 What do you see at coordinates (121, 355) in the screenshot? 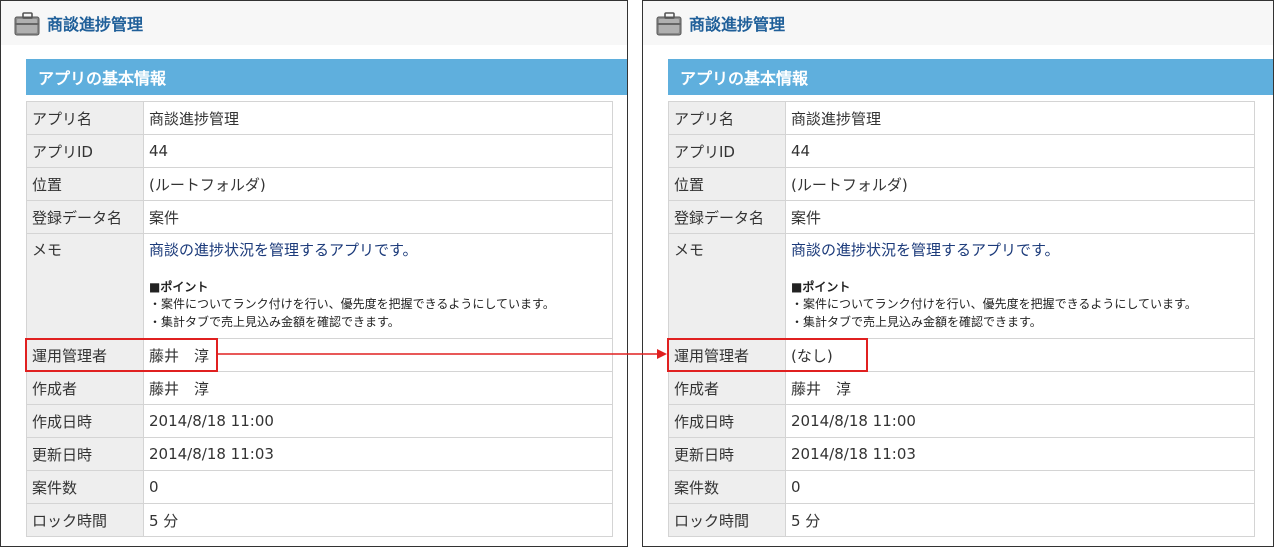
I see `highlight-box-left` at bounding box center [121, 355].